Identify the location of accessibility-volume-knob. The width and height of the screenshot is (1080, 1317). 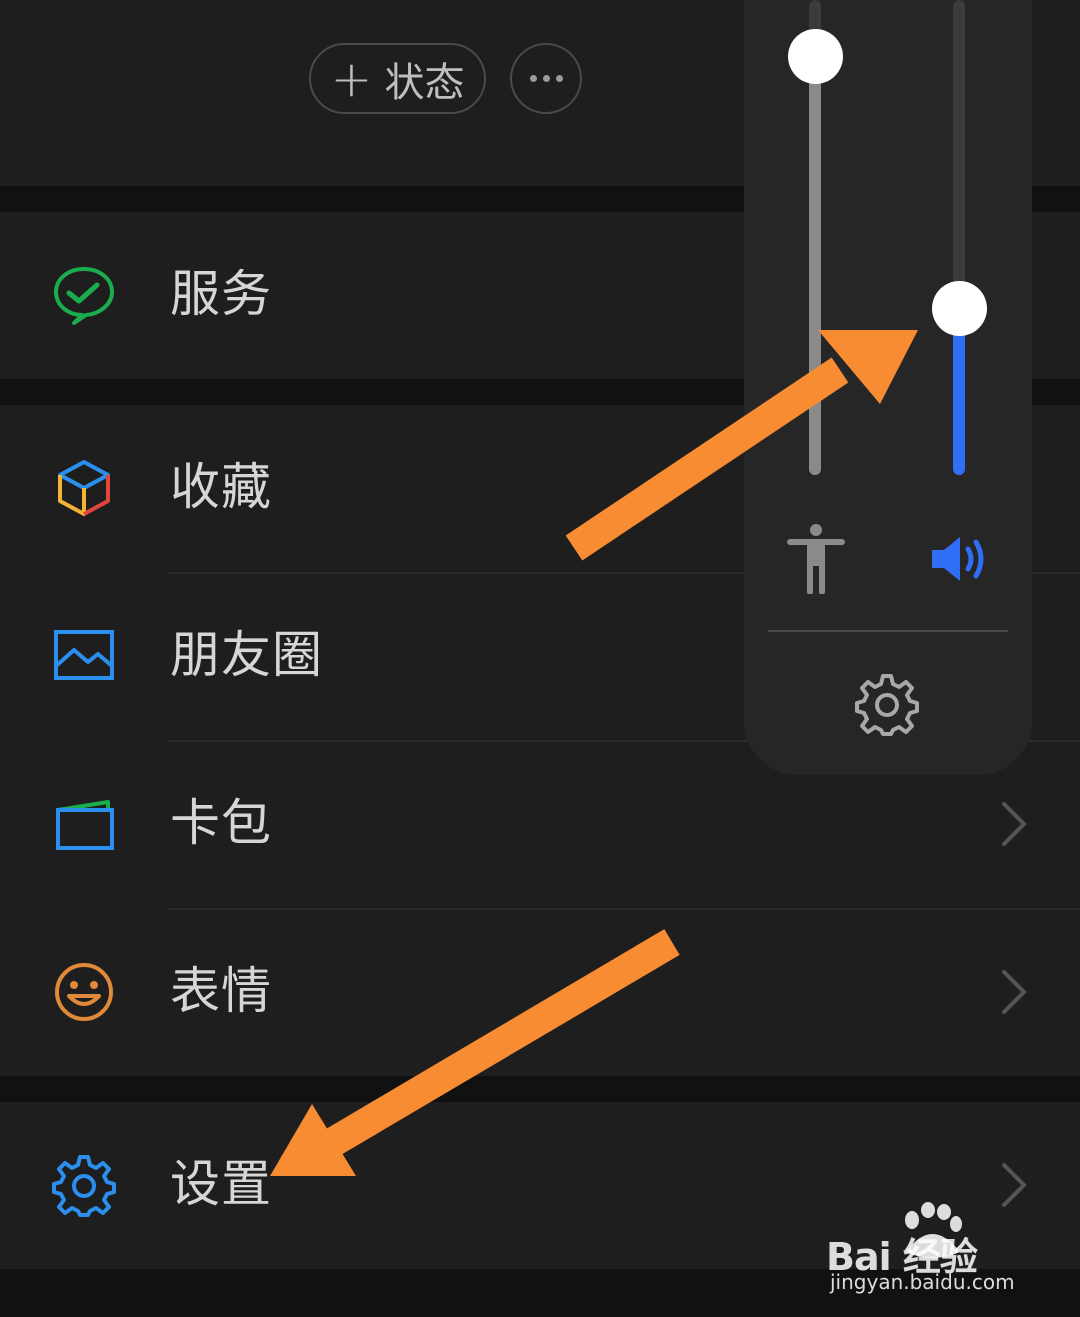
(815, 56).